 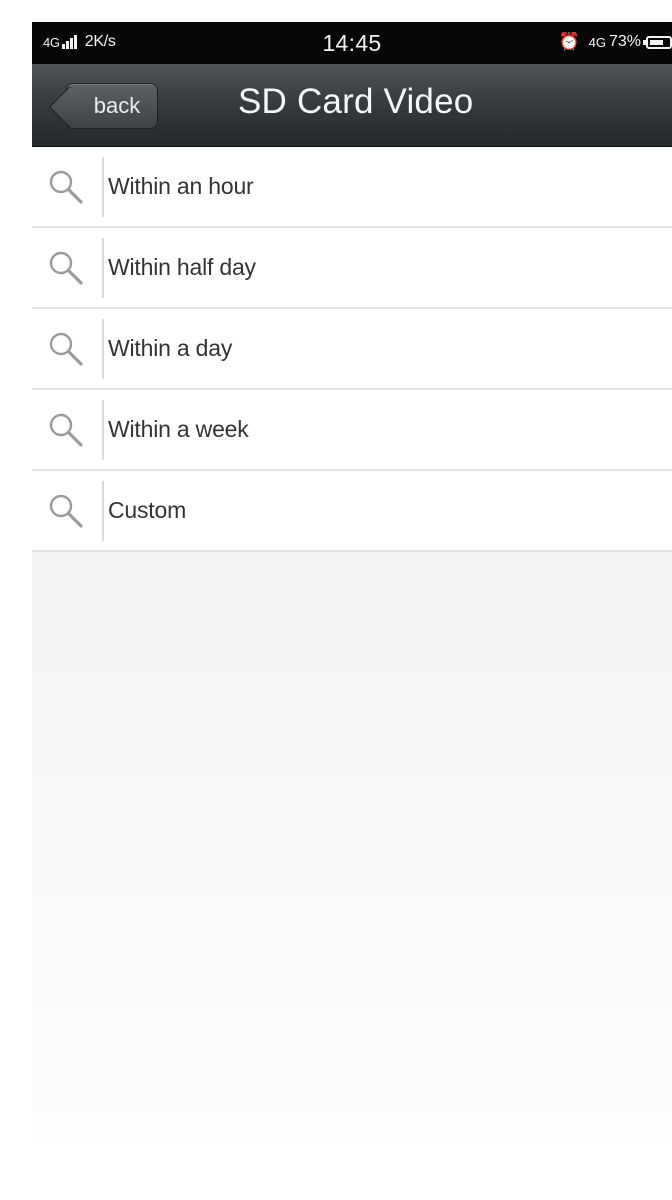 I want to click on status-right: ⏰ 4G 73%, so click(x=615, y=42).